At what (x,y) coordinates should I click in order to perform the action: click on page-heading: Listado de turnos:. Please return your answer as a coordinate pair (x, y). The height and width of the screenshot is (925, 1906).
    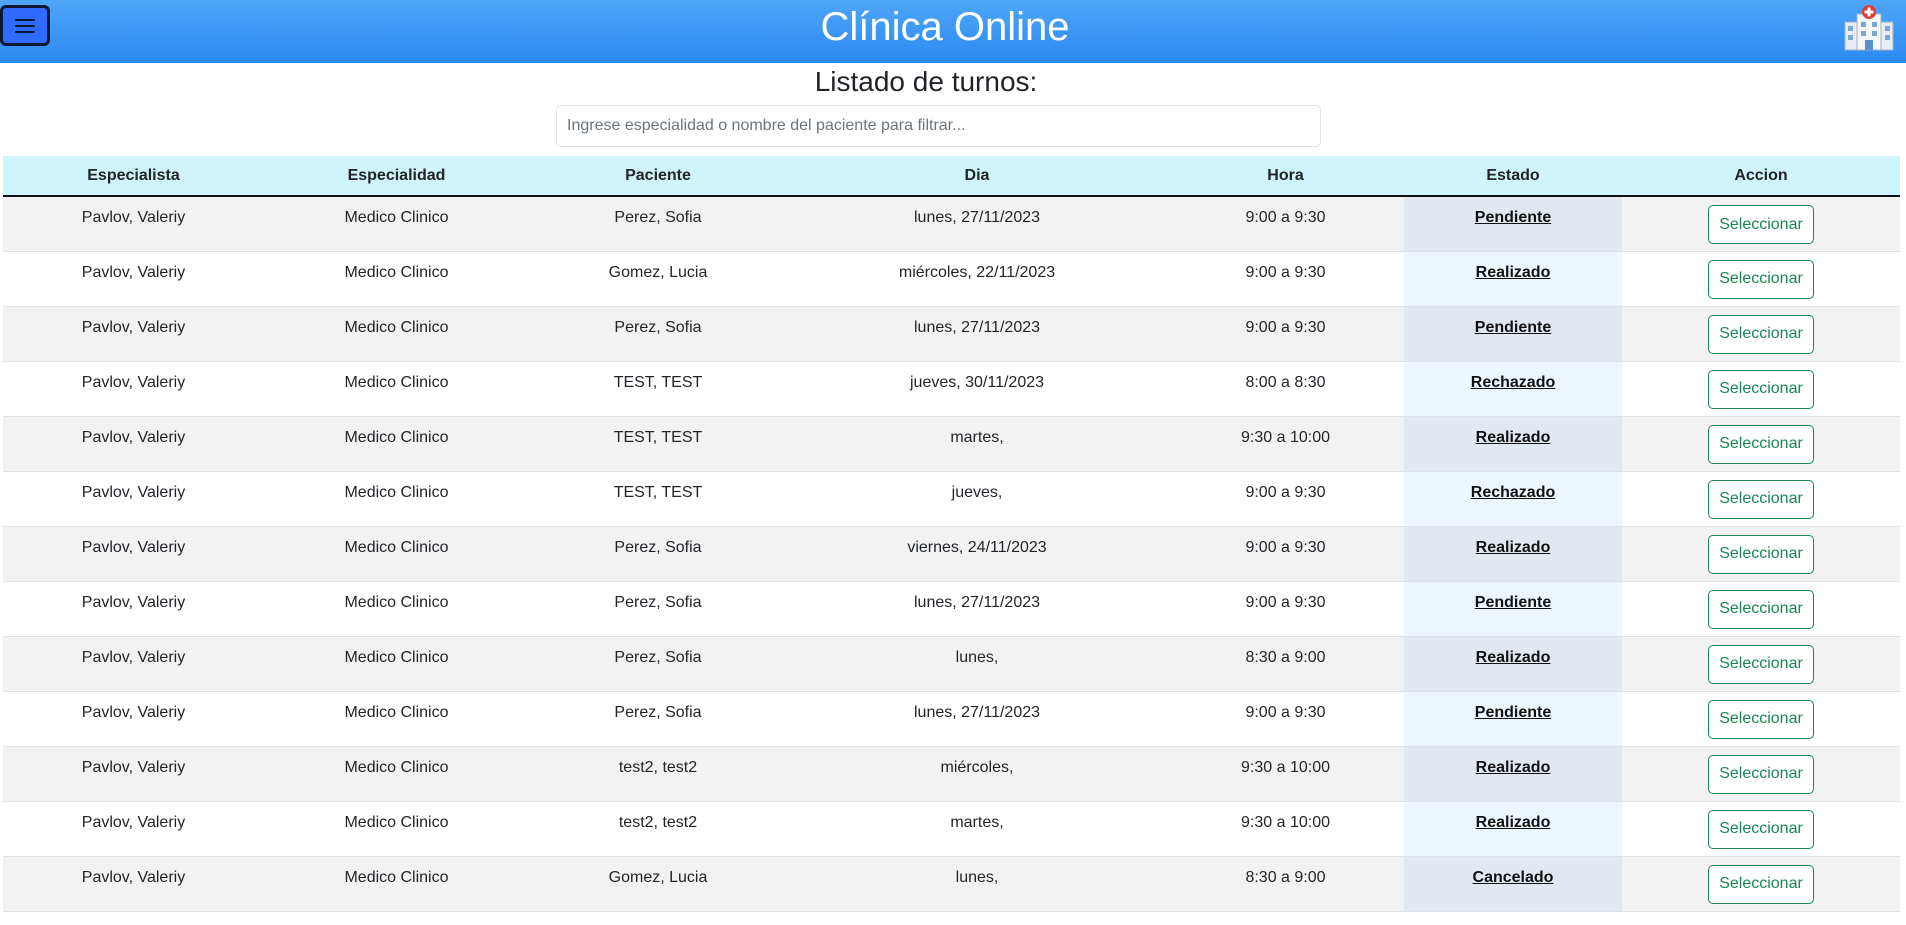
    Looking at the image, I should click on (926, 81).